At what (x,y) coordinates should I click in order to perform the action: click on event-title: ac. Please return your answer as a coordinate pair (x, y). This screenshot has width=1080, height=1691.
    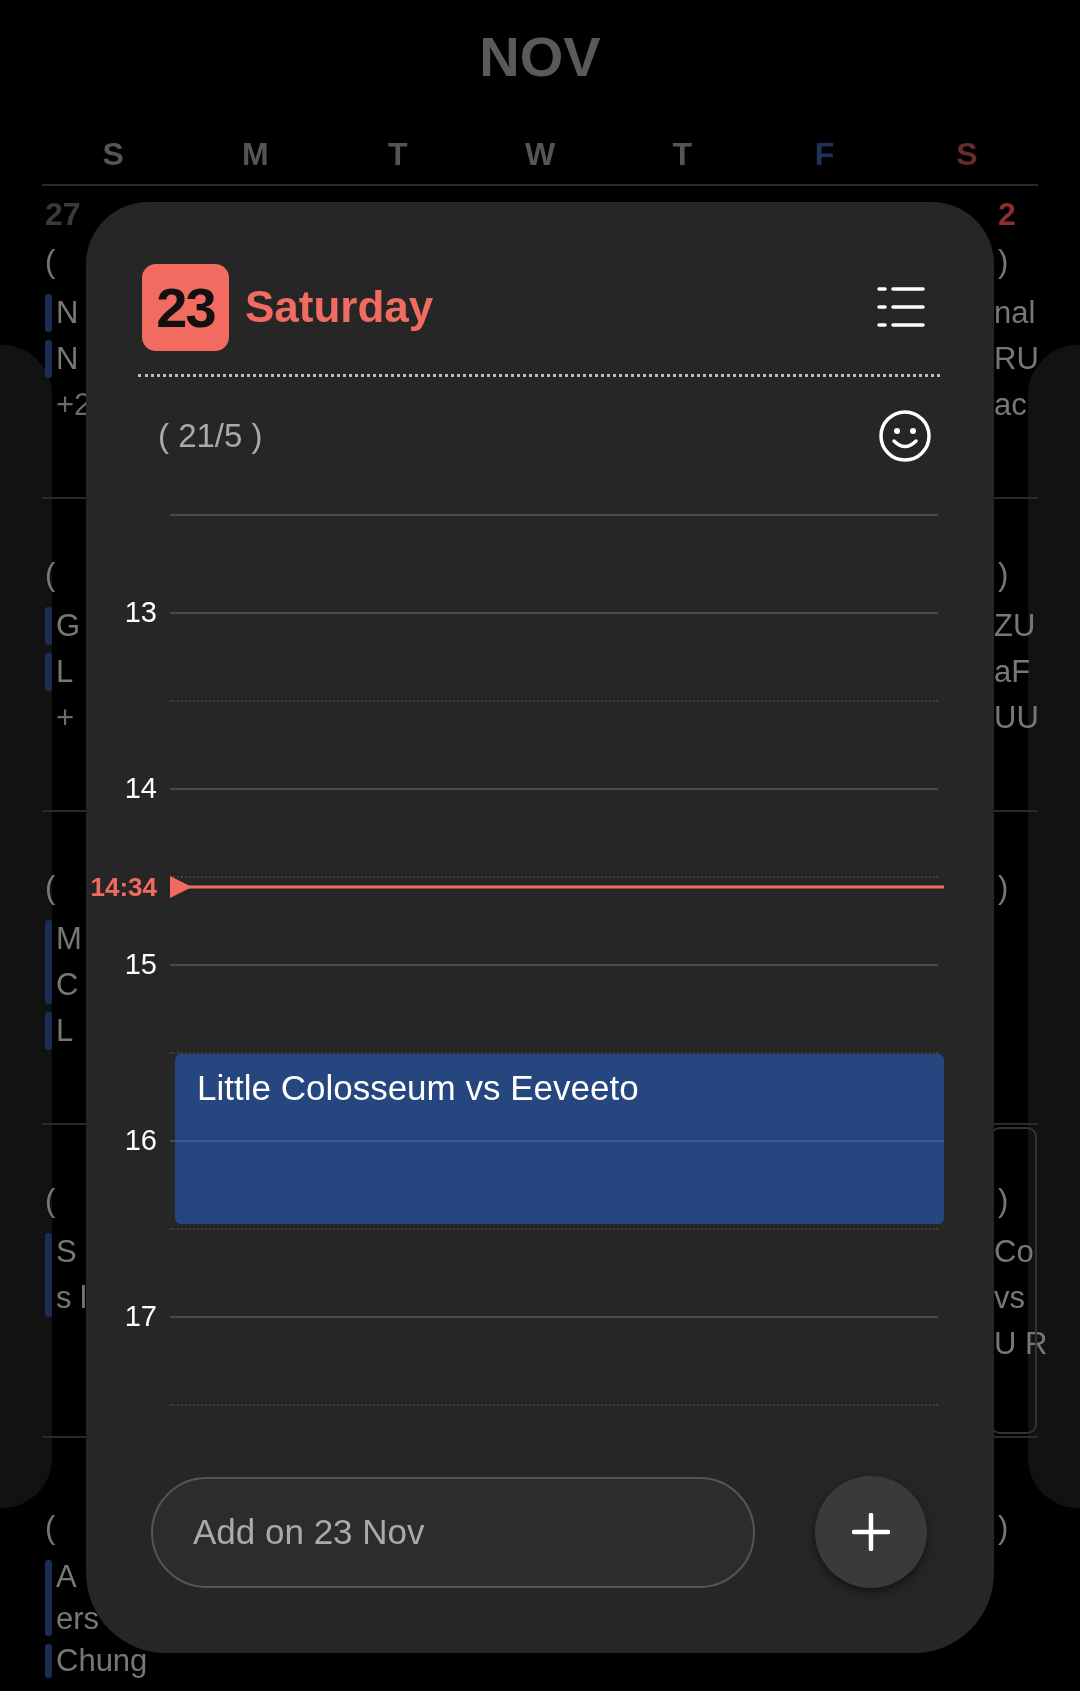
    Looking at the image, I should click on (1010, 405).